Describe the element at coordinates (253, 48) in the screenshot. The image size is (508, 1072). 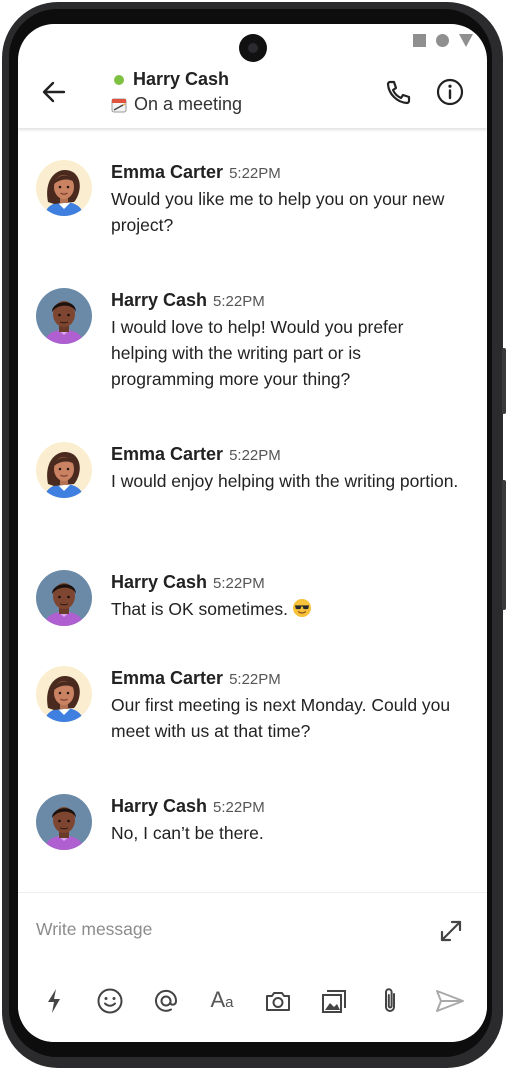
I see `front-camera` at that location.